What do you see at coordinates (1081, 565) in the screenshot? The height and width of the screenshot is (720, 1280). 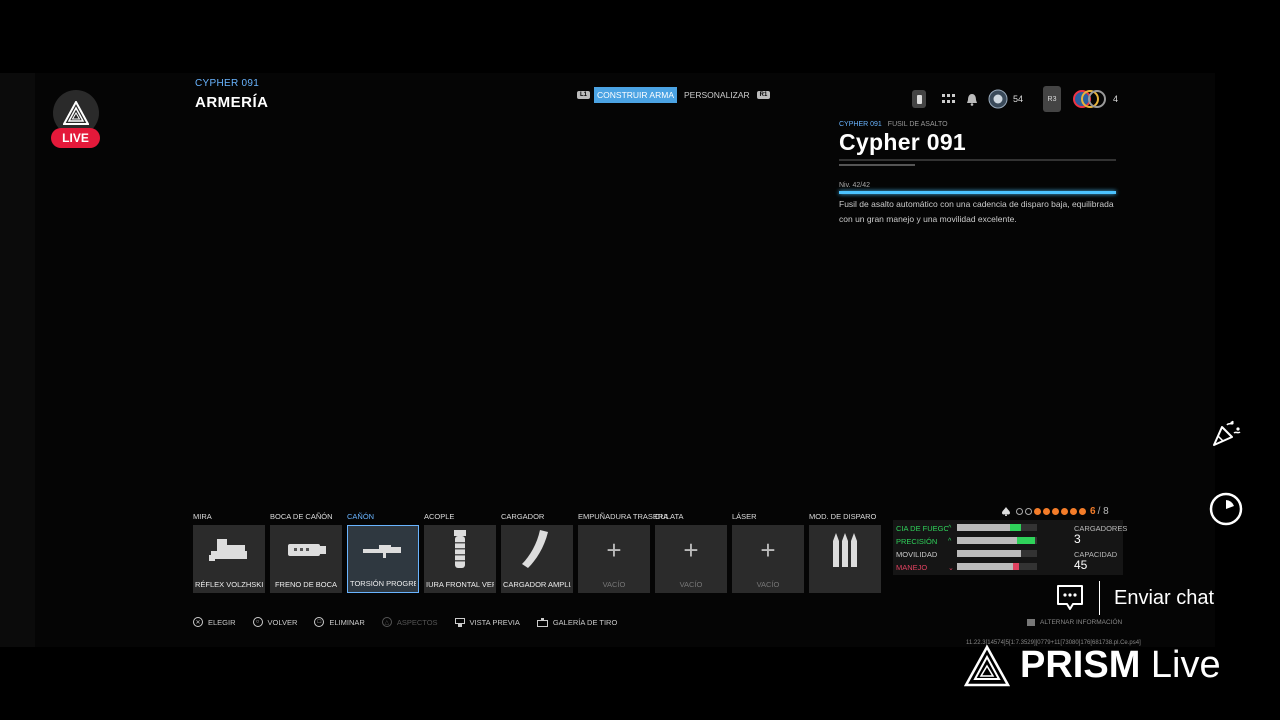 I see `capacity-value: 45` at bounding box center [1081, 565].